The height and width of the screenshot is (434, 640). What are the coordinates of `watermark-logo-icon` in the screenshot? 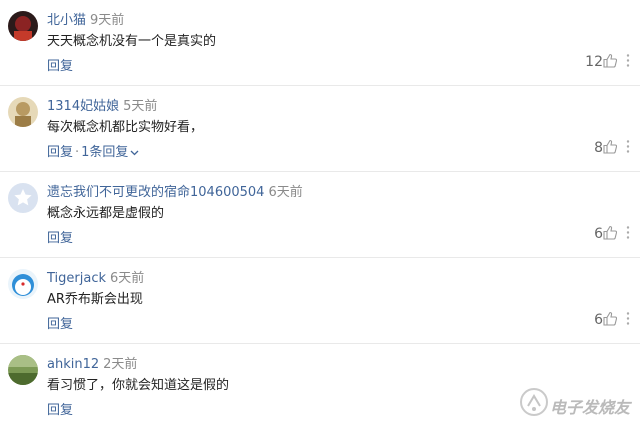 It's located at (534, 402).